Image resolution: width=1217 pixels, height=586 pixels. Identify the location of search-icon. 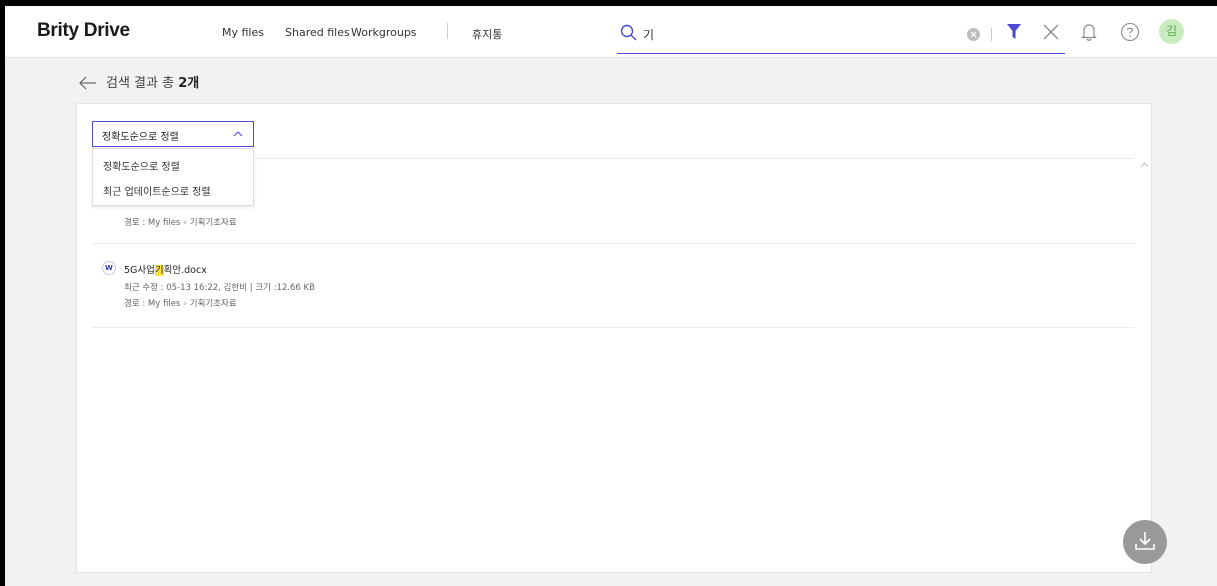
(629, 33).